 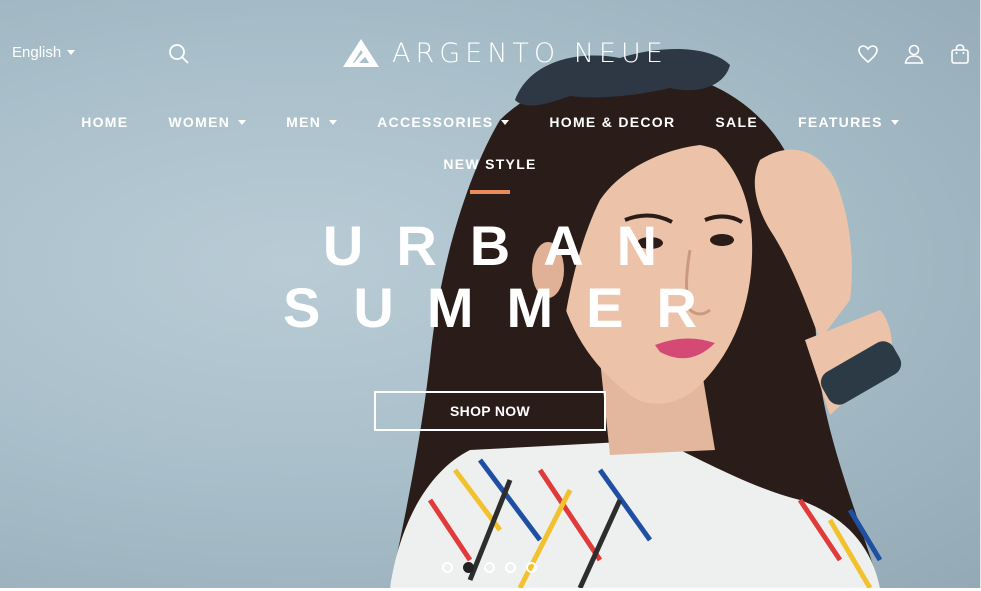 I want to click on nav-item-label: SALE, so click(x=736, y=122).